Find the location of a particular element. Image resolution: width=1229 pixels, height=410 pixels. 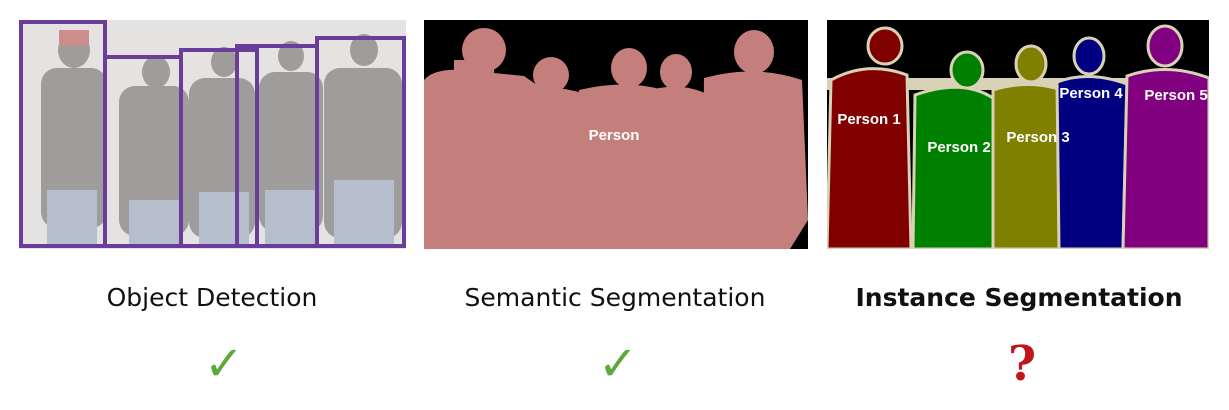

caption-object-detection: Object Detection is located at coordinates (212, 297).